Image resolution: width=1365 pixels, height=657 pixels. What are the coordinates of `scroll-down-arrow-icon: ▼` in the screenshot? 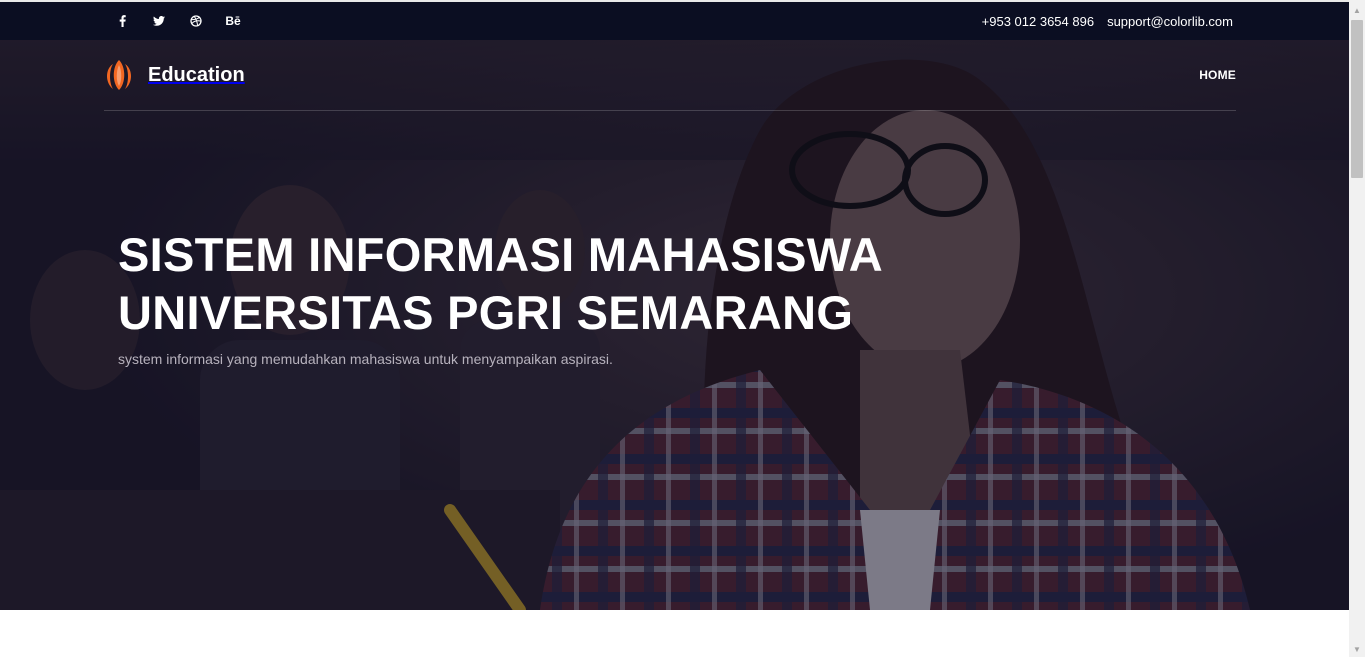 It's located at (1357, 649).